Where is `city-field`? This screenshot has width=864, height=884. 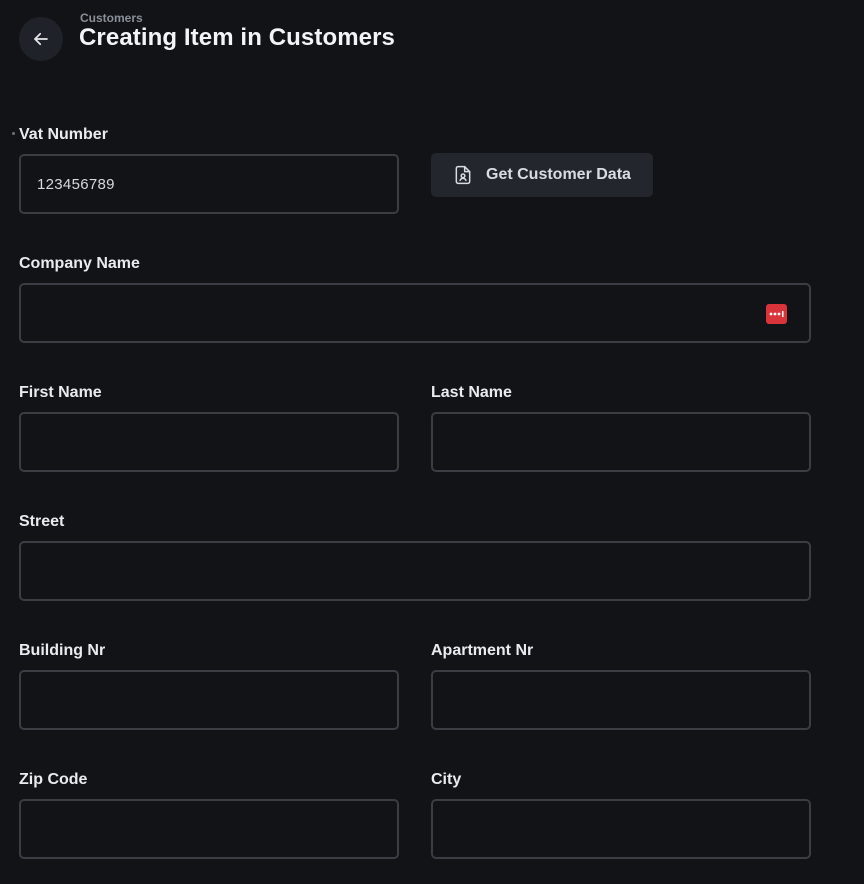
city-field is located at coordinates (621, 829).